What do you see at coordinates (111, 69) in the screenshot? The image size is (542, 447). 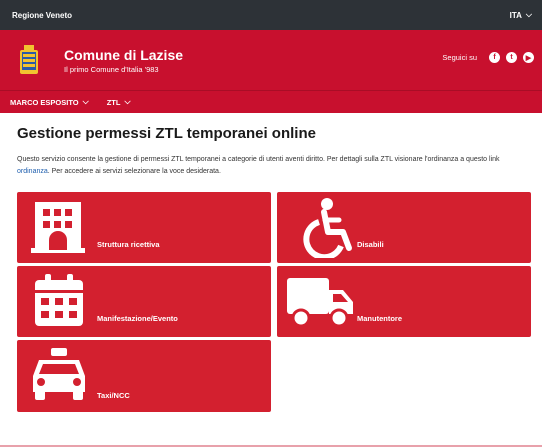 I see `site-subtitle: Il primo Comune d'Italia '983` at bounding box center [111, 69].